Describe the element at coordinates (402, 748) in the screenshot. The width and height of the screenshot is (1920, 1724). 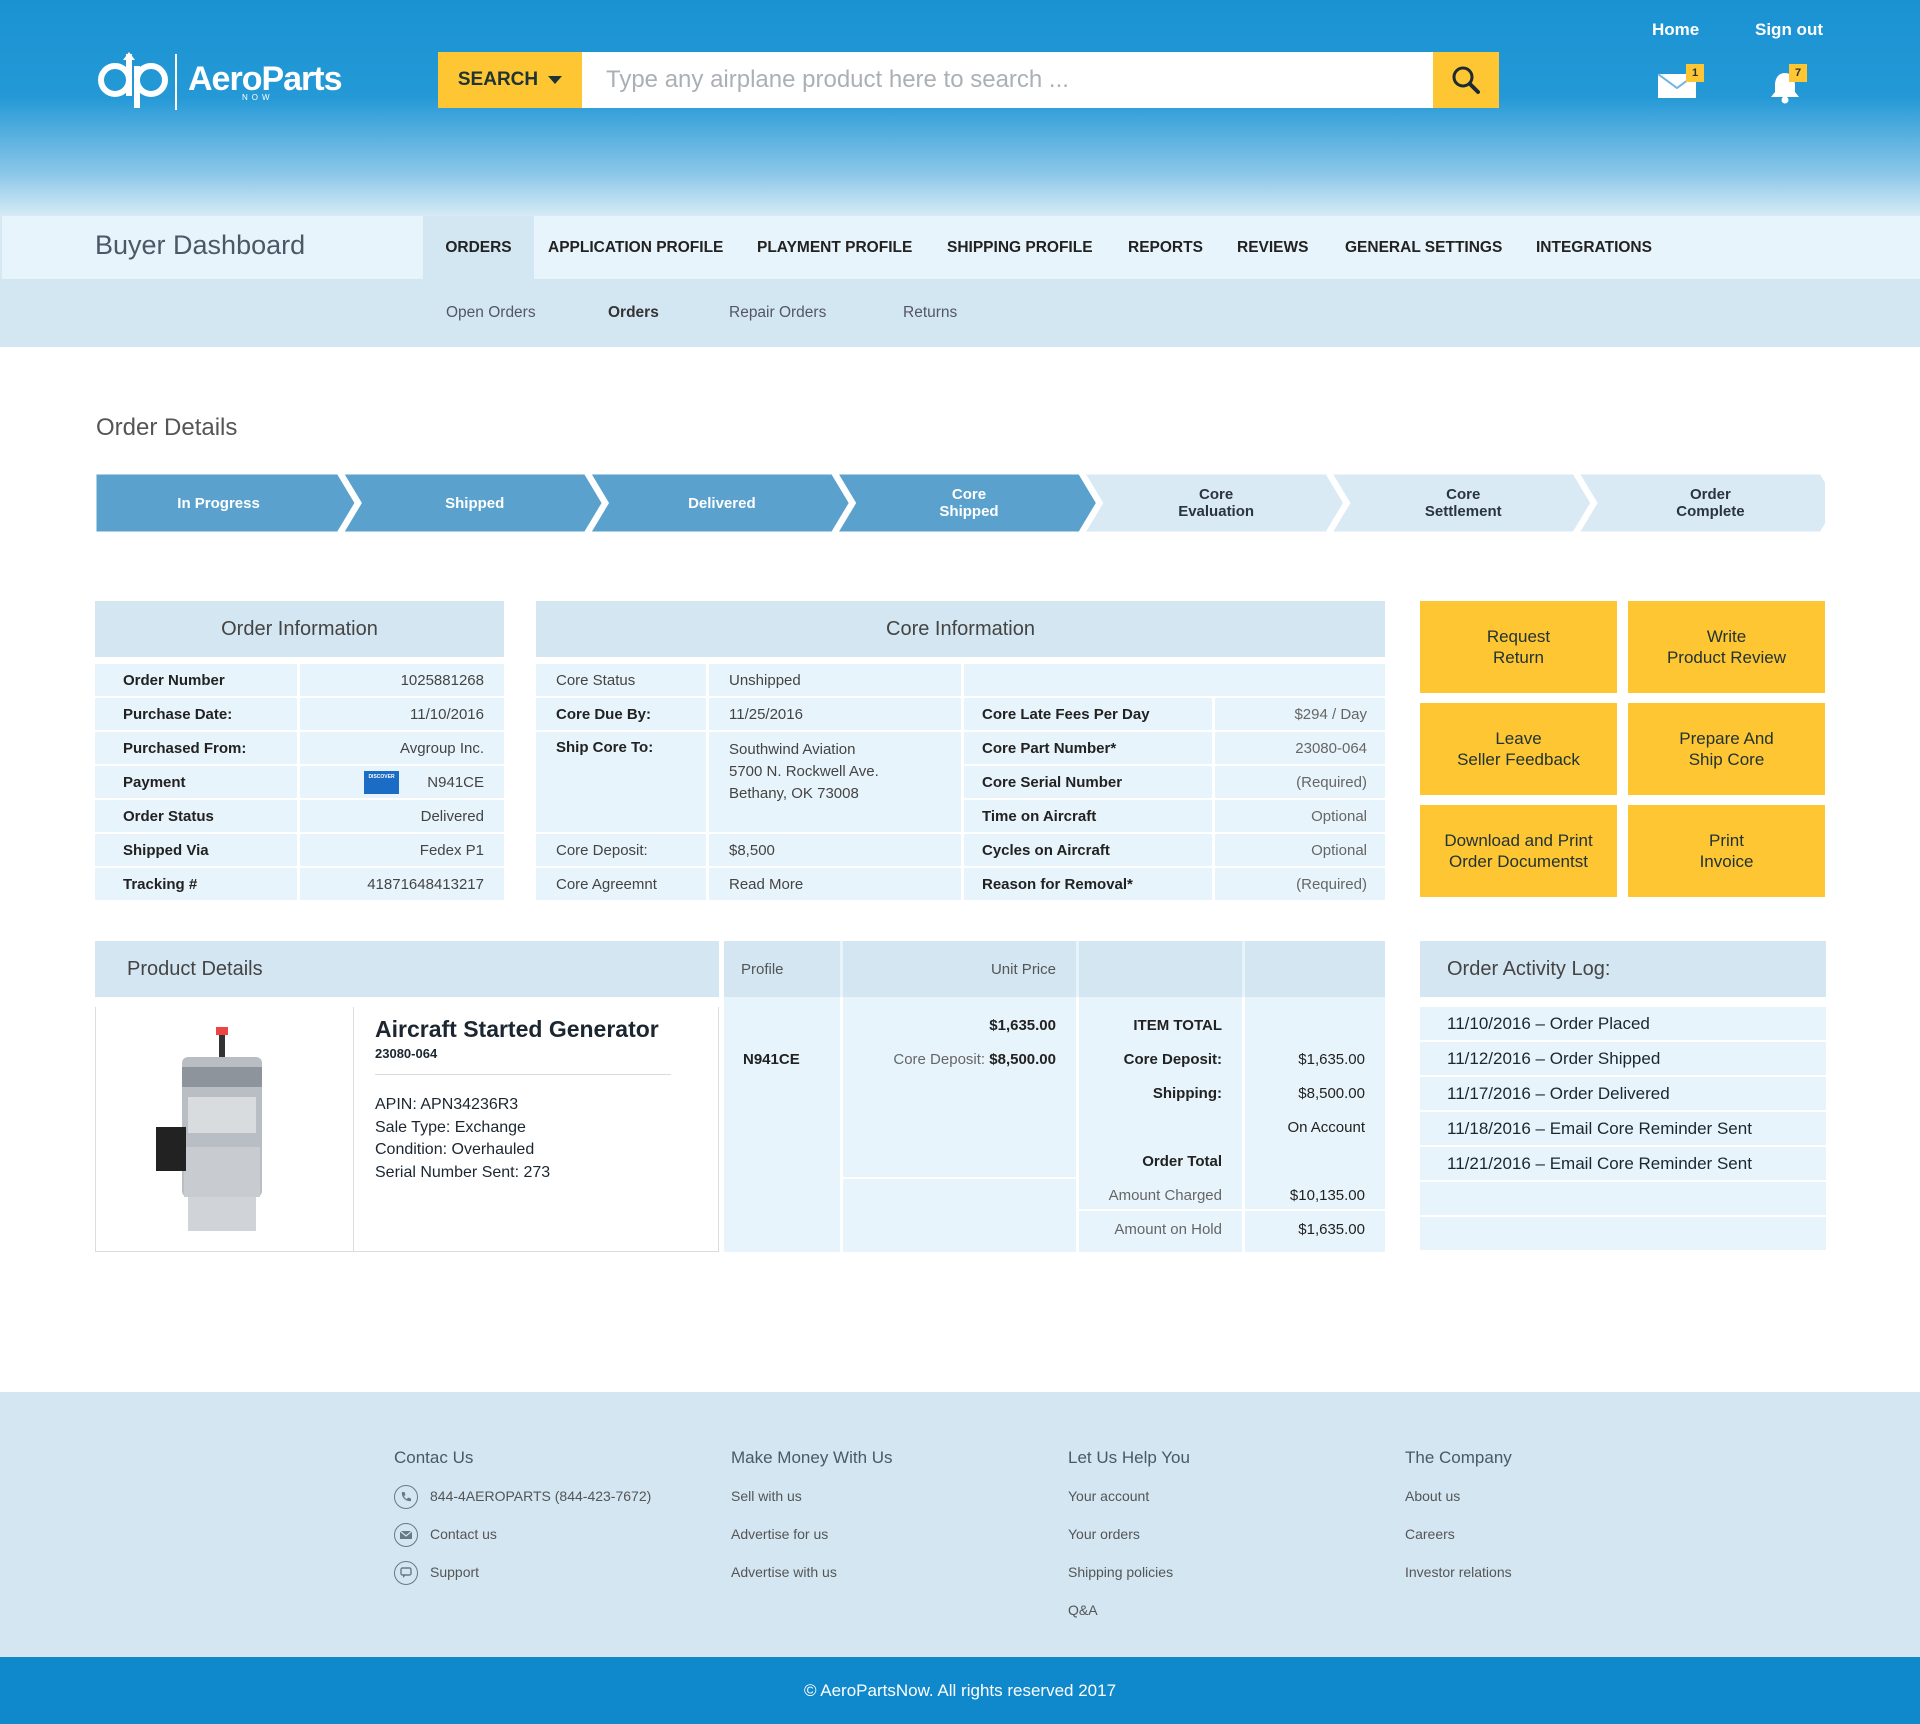
I see `order-info-value: Avgroup Inc.` at that location.